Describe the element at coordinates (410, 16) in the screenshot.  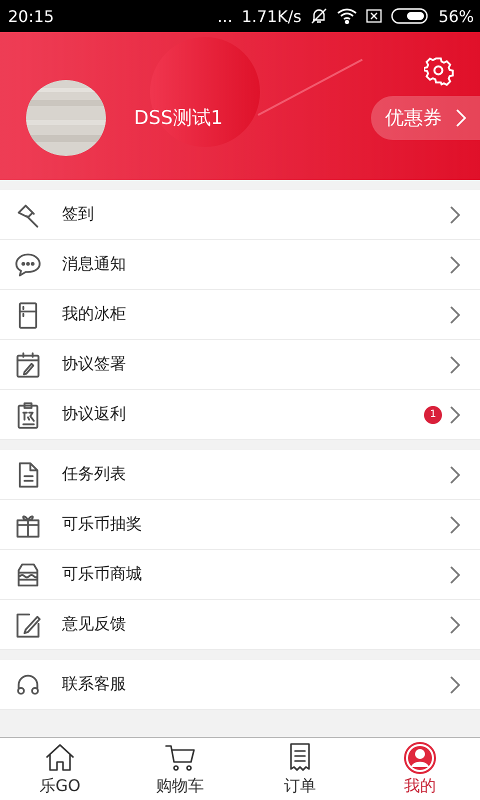
I see `battery-icon` at that location.